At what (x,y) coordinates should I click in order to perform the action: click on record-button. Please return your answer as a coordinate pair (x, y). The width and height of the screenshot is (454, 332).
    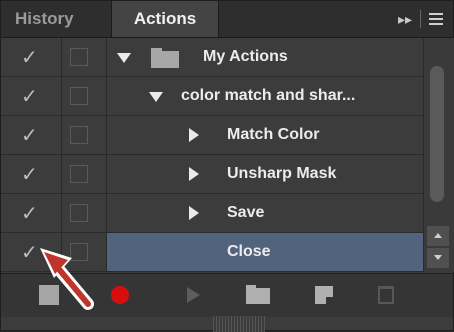
    Looking at the image, I should click on (122, 295).